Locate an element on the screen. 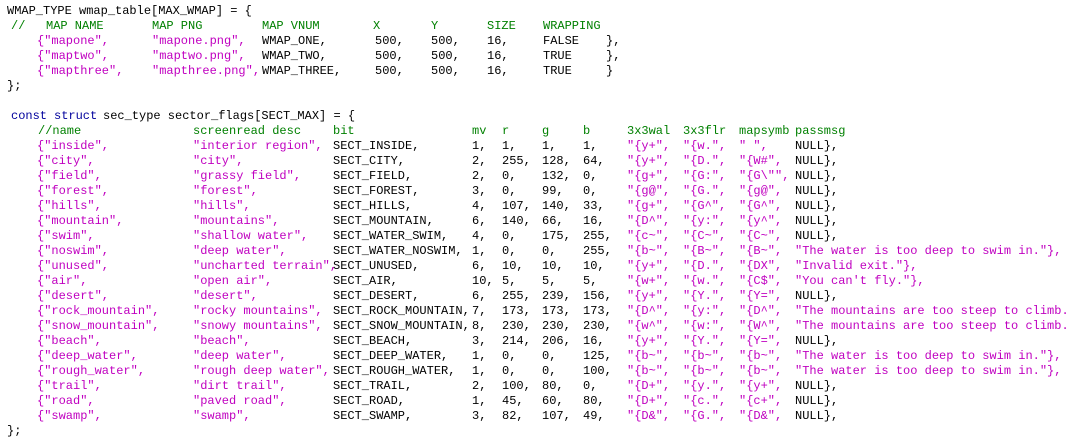 The image size is (1068, 441). sector-cell: "{G.", is located at coordinates (705, 416).